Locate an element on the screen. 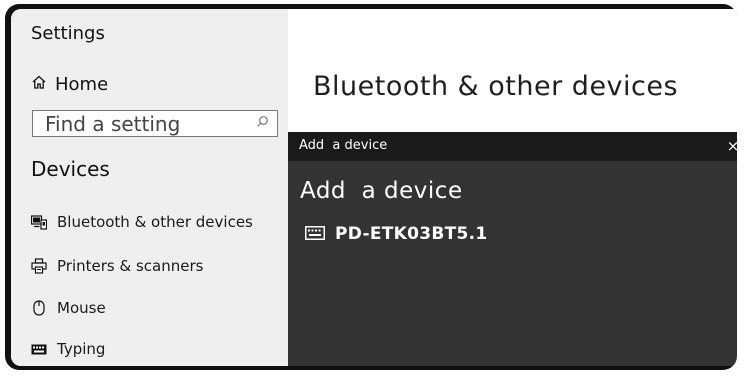  sidebar-item-label: Bluetooth & other devices is located at coordinates (155, 222).